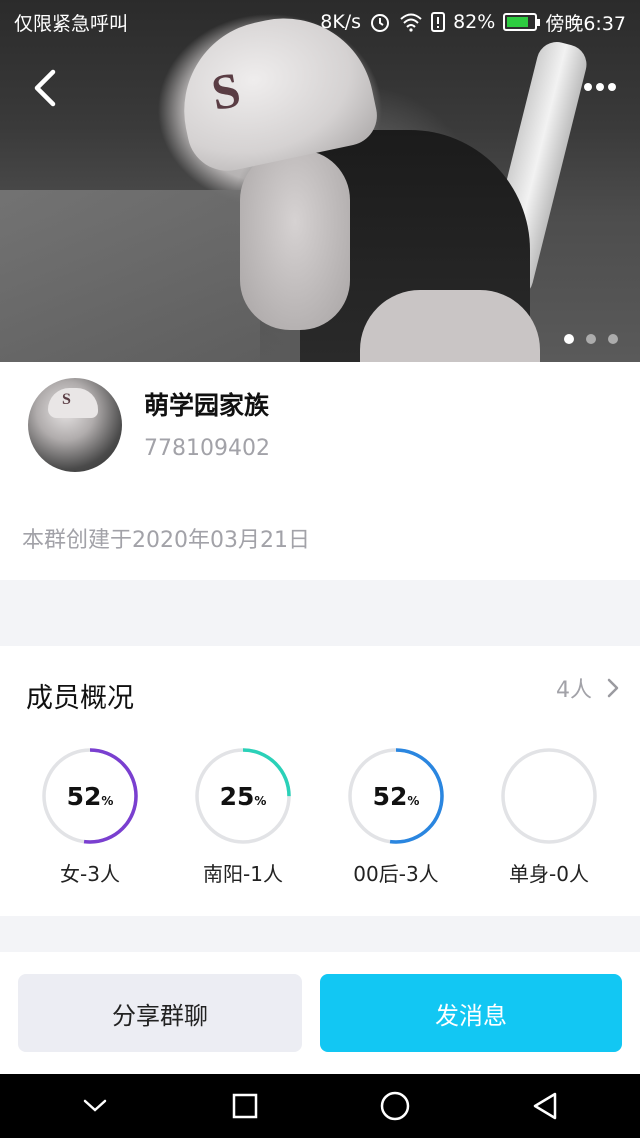 Image resolution: width=640 pixels, height=1138 pixels. I want to click on member-stats: 52% 女-3人 25% 南阳-1人 52% 00后-3人 单身-0人, so click(320, 821).